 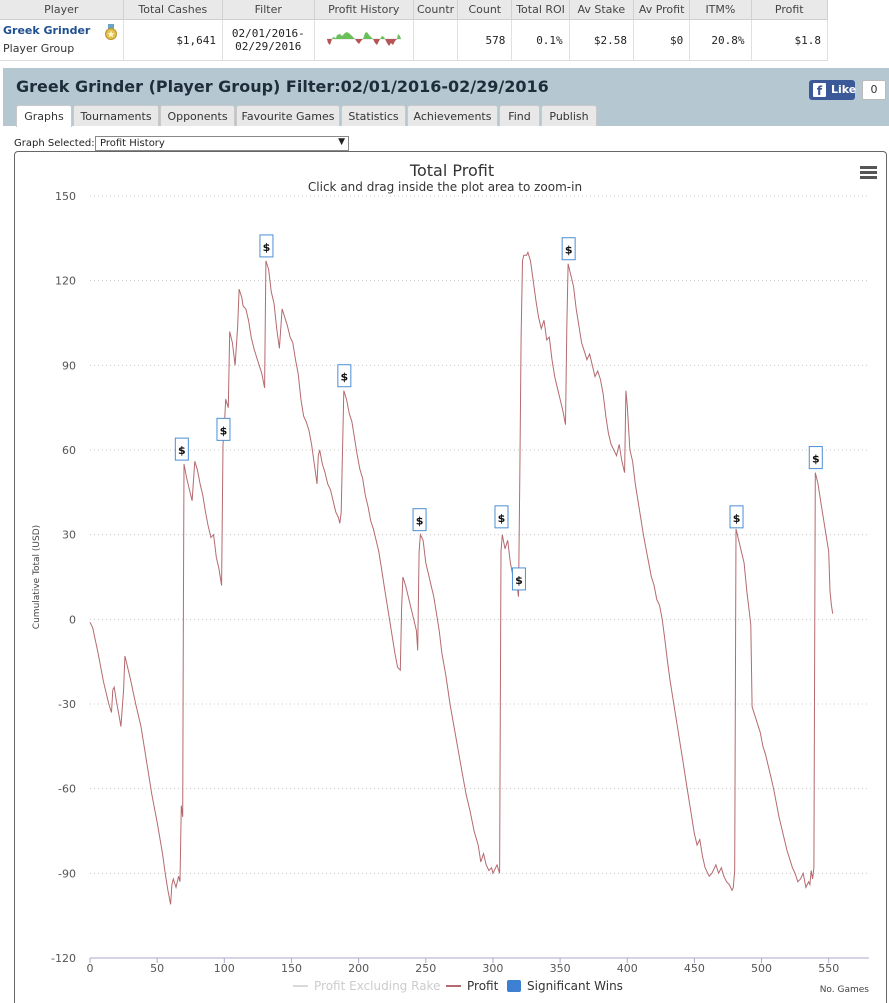 I want to click on x-tick-label: 150, so click(x=291, y=968).